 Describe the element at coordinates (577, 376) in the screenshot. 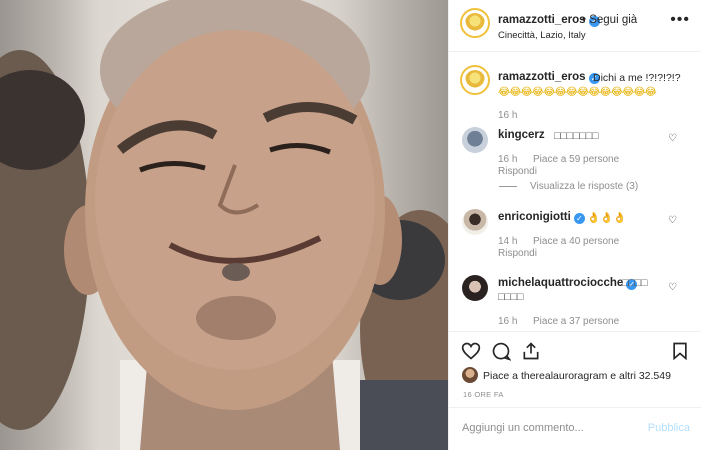

I see `likes-summary: Piace a therealauroragram e altri 32.549` at that location.